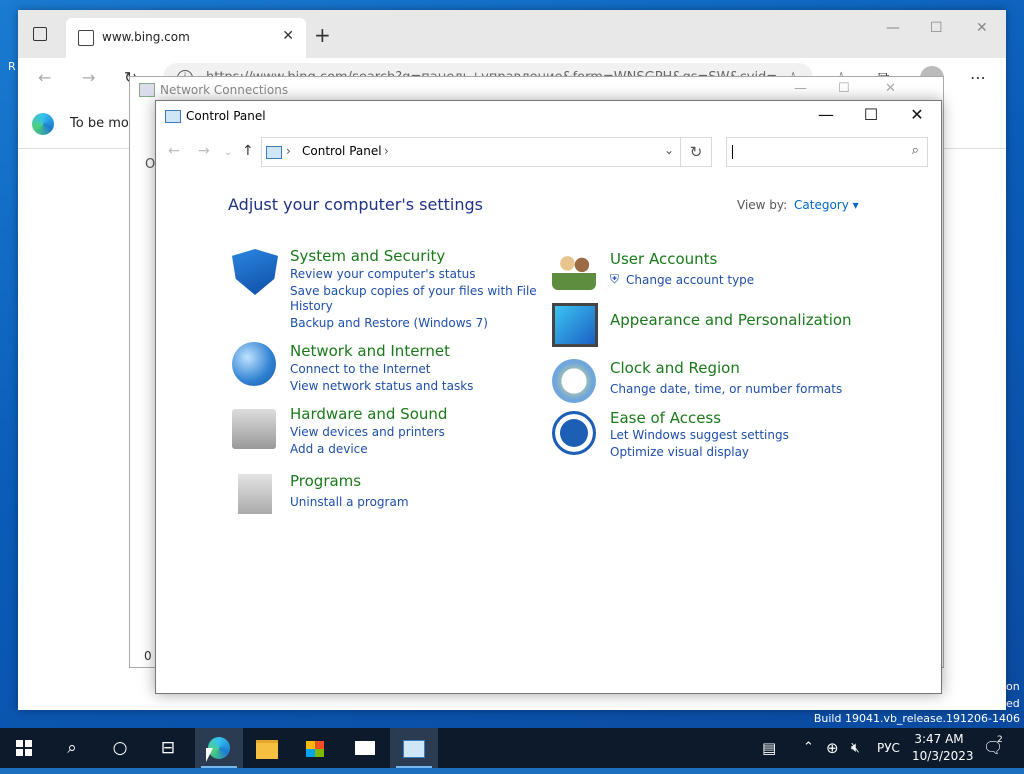 This screenshot has width=1024, height=774. Describe the element at coordinates (389, 323) in the screenshot. I see `category-link: Backup and Restore (Windows 7)` at that location.